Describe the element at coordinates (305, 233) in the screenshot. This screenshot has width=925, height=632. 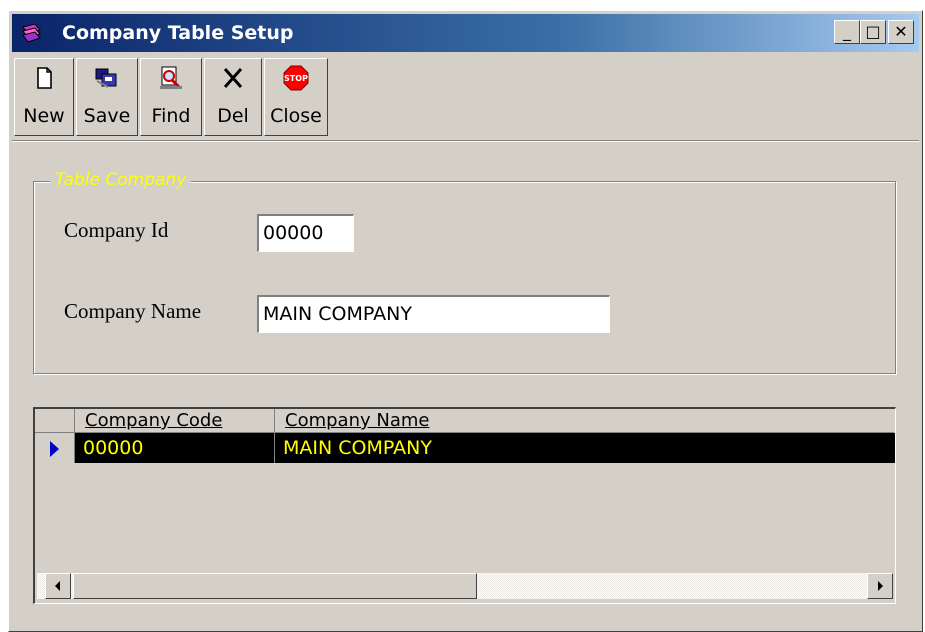
I see `company-id-input: 00000` at that location.